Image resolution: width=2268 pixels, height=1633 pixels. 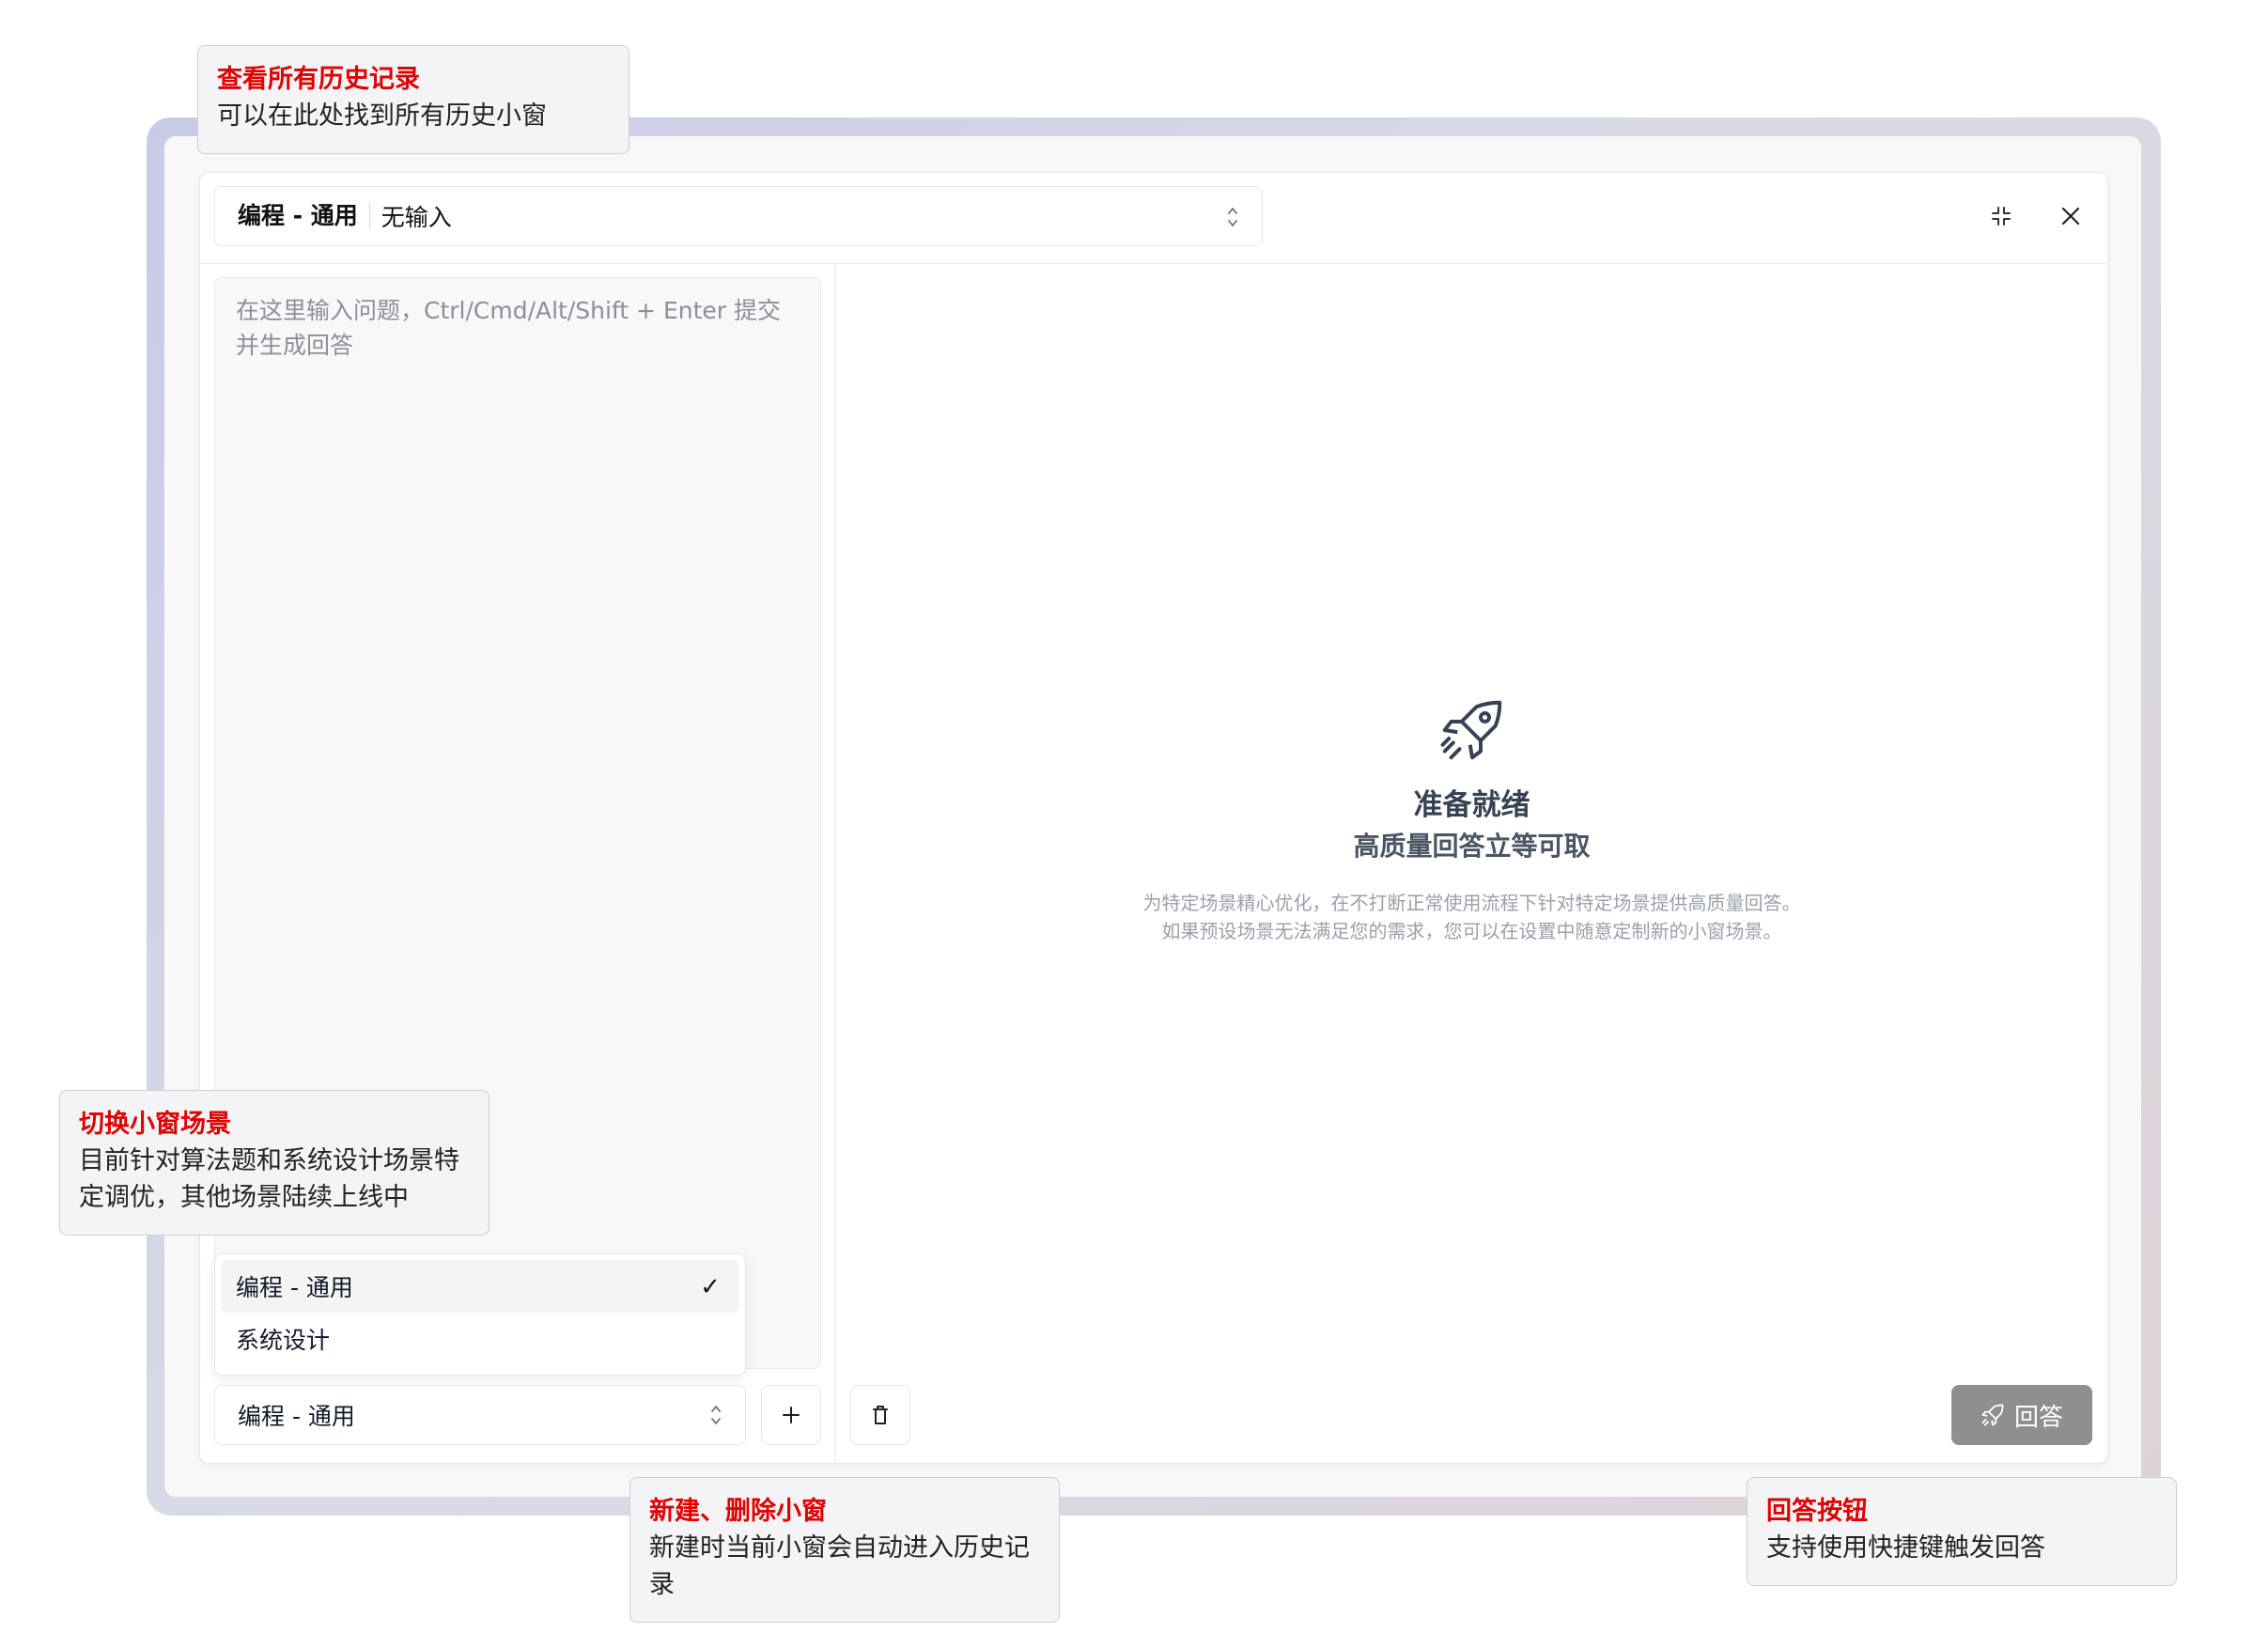 I want to click on empty-state-title: 准备就绪, so click(x=1471, y=805).